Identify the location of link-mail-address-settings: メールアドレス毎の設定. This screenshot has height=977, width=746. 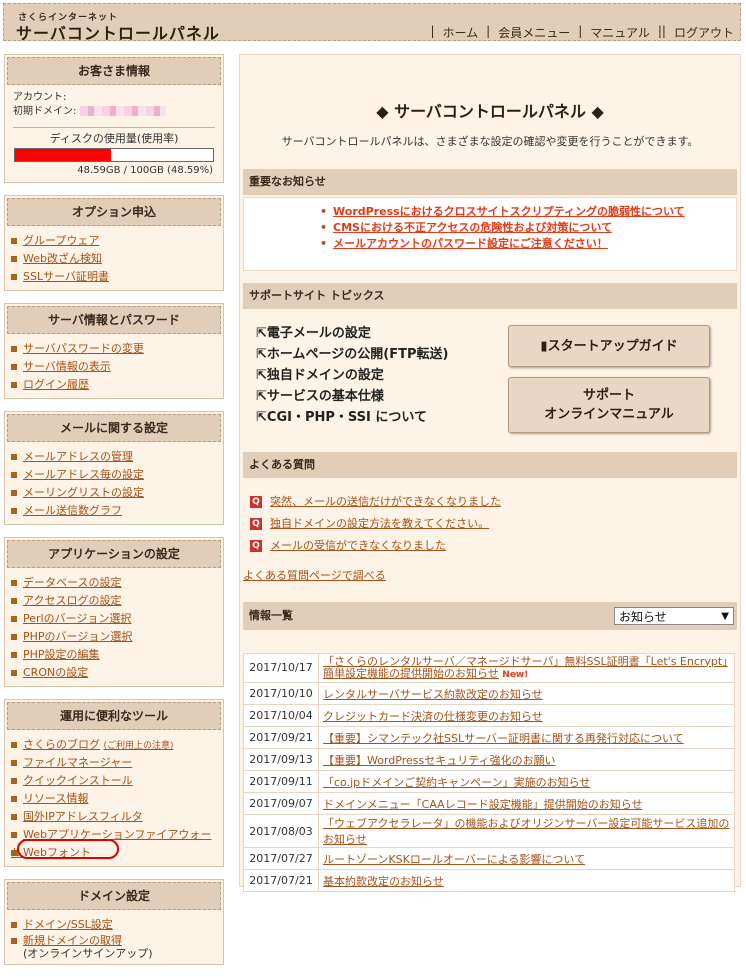
(83, 474).